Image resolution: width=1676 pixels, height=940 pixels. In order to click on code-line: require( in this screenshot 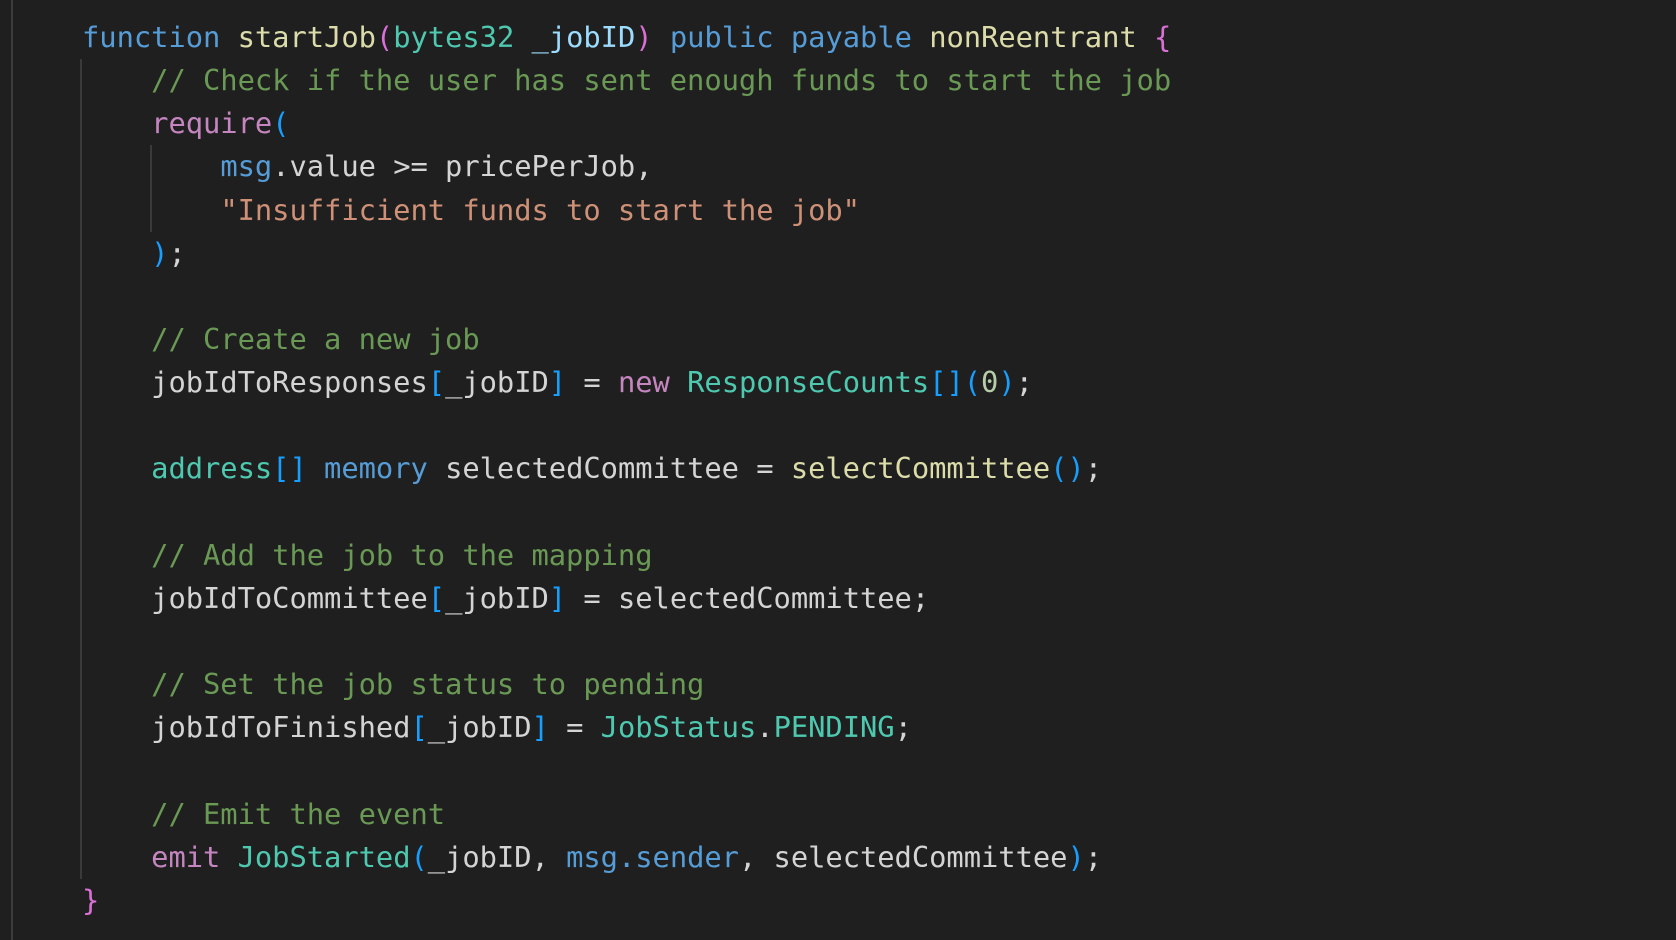, I will do `click(626, 123)`.